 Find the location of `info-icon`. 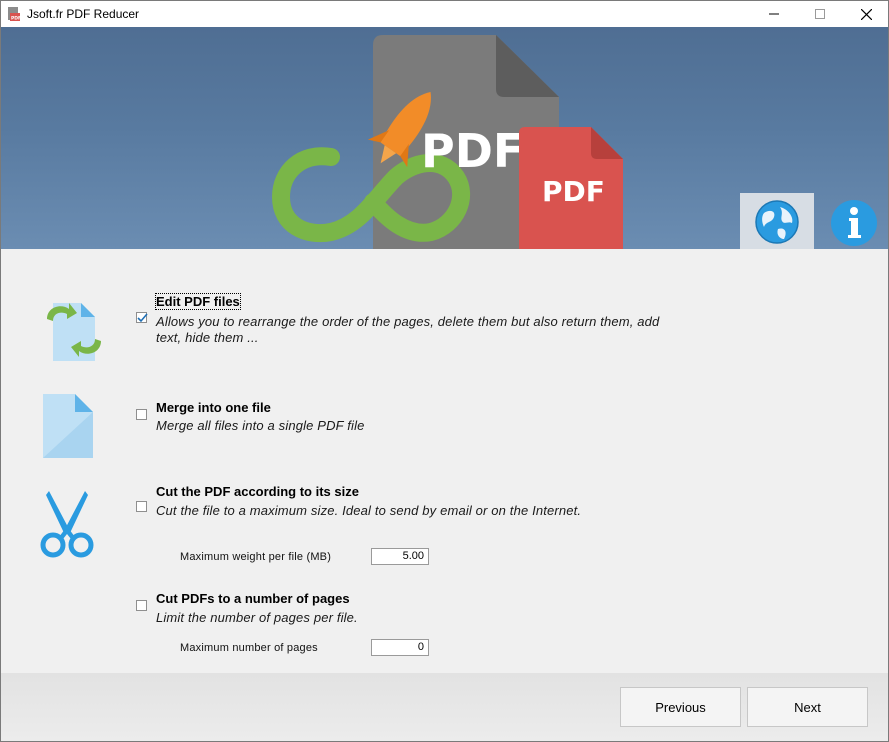

info-icon is located at coordinates (854, 223).